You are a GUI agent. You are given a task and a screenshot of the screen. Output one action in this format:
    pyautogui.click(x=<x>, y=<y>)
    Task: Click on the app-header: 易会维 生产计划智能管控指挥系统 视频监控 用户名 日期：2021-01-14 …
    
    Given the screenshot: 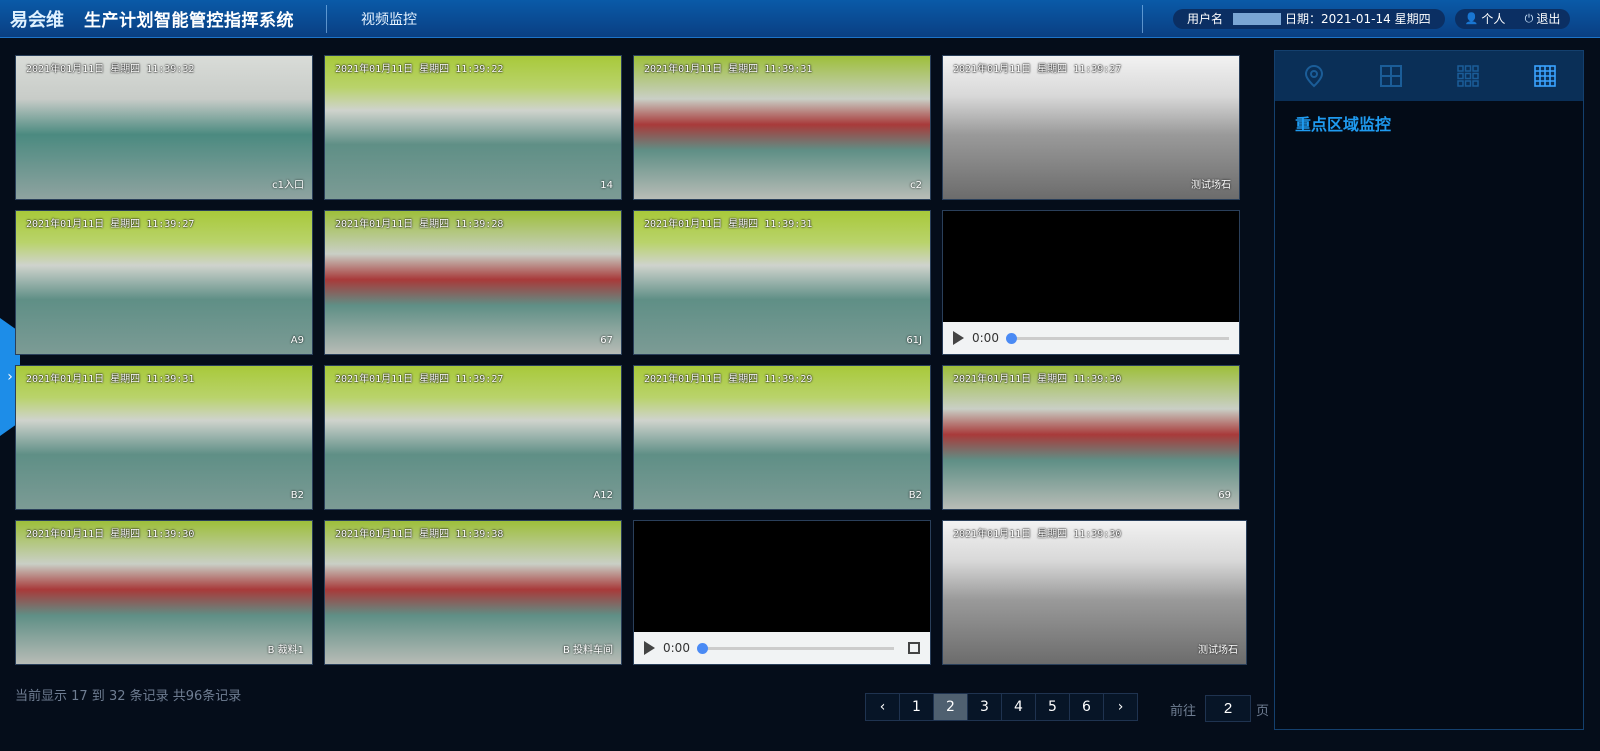 What is the action you would take?
    pyautogui.click(x=800, y=19)
    